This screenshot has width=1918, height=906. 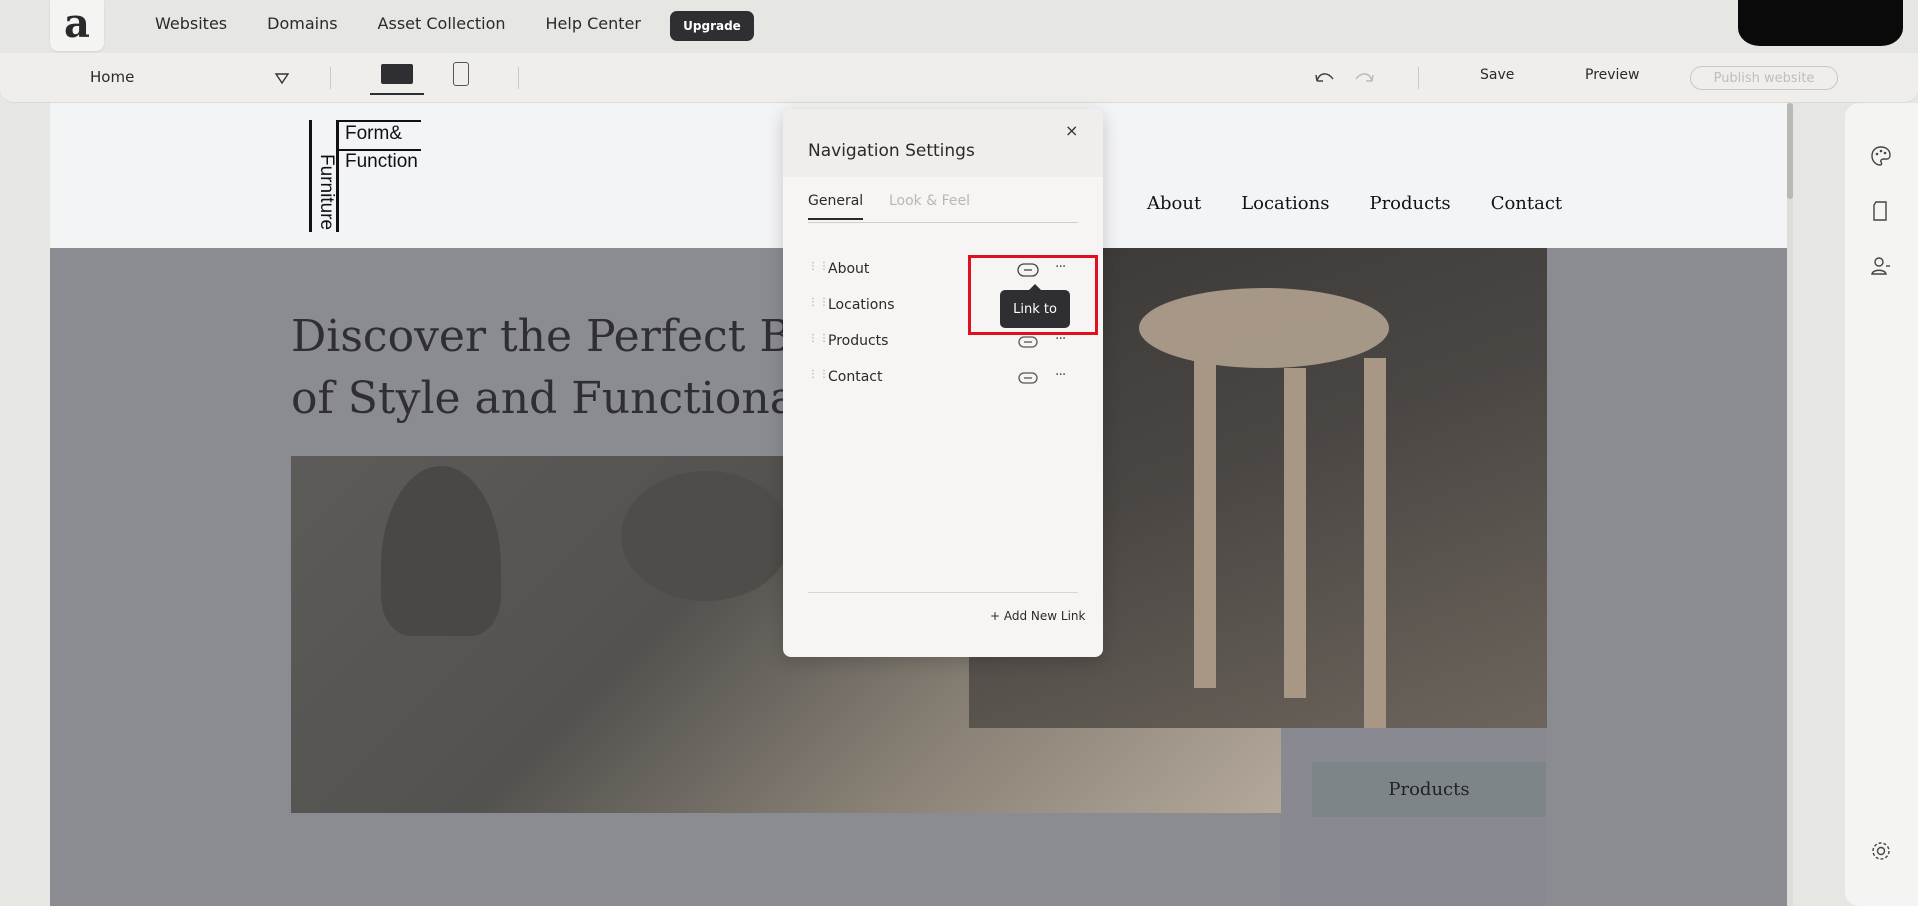 What do you see at coordinates (1820, 23) in the screenshot?
I see `account-avatar` at bounding box center [1820, 23].